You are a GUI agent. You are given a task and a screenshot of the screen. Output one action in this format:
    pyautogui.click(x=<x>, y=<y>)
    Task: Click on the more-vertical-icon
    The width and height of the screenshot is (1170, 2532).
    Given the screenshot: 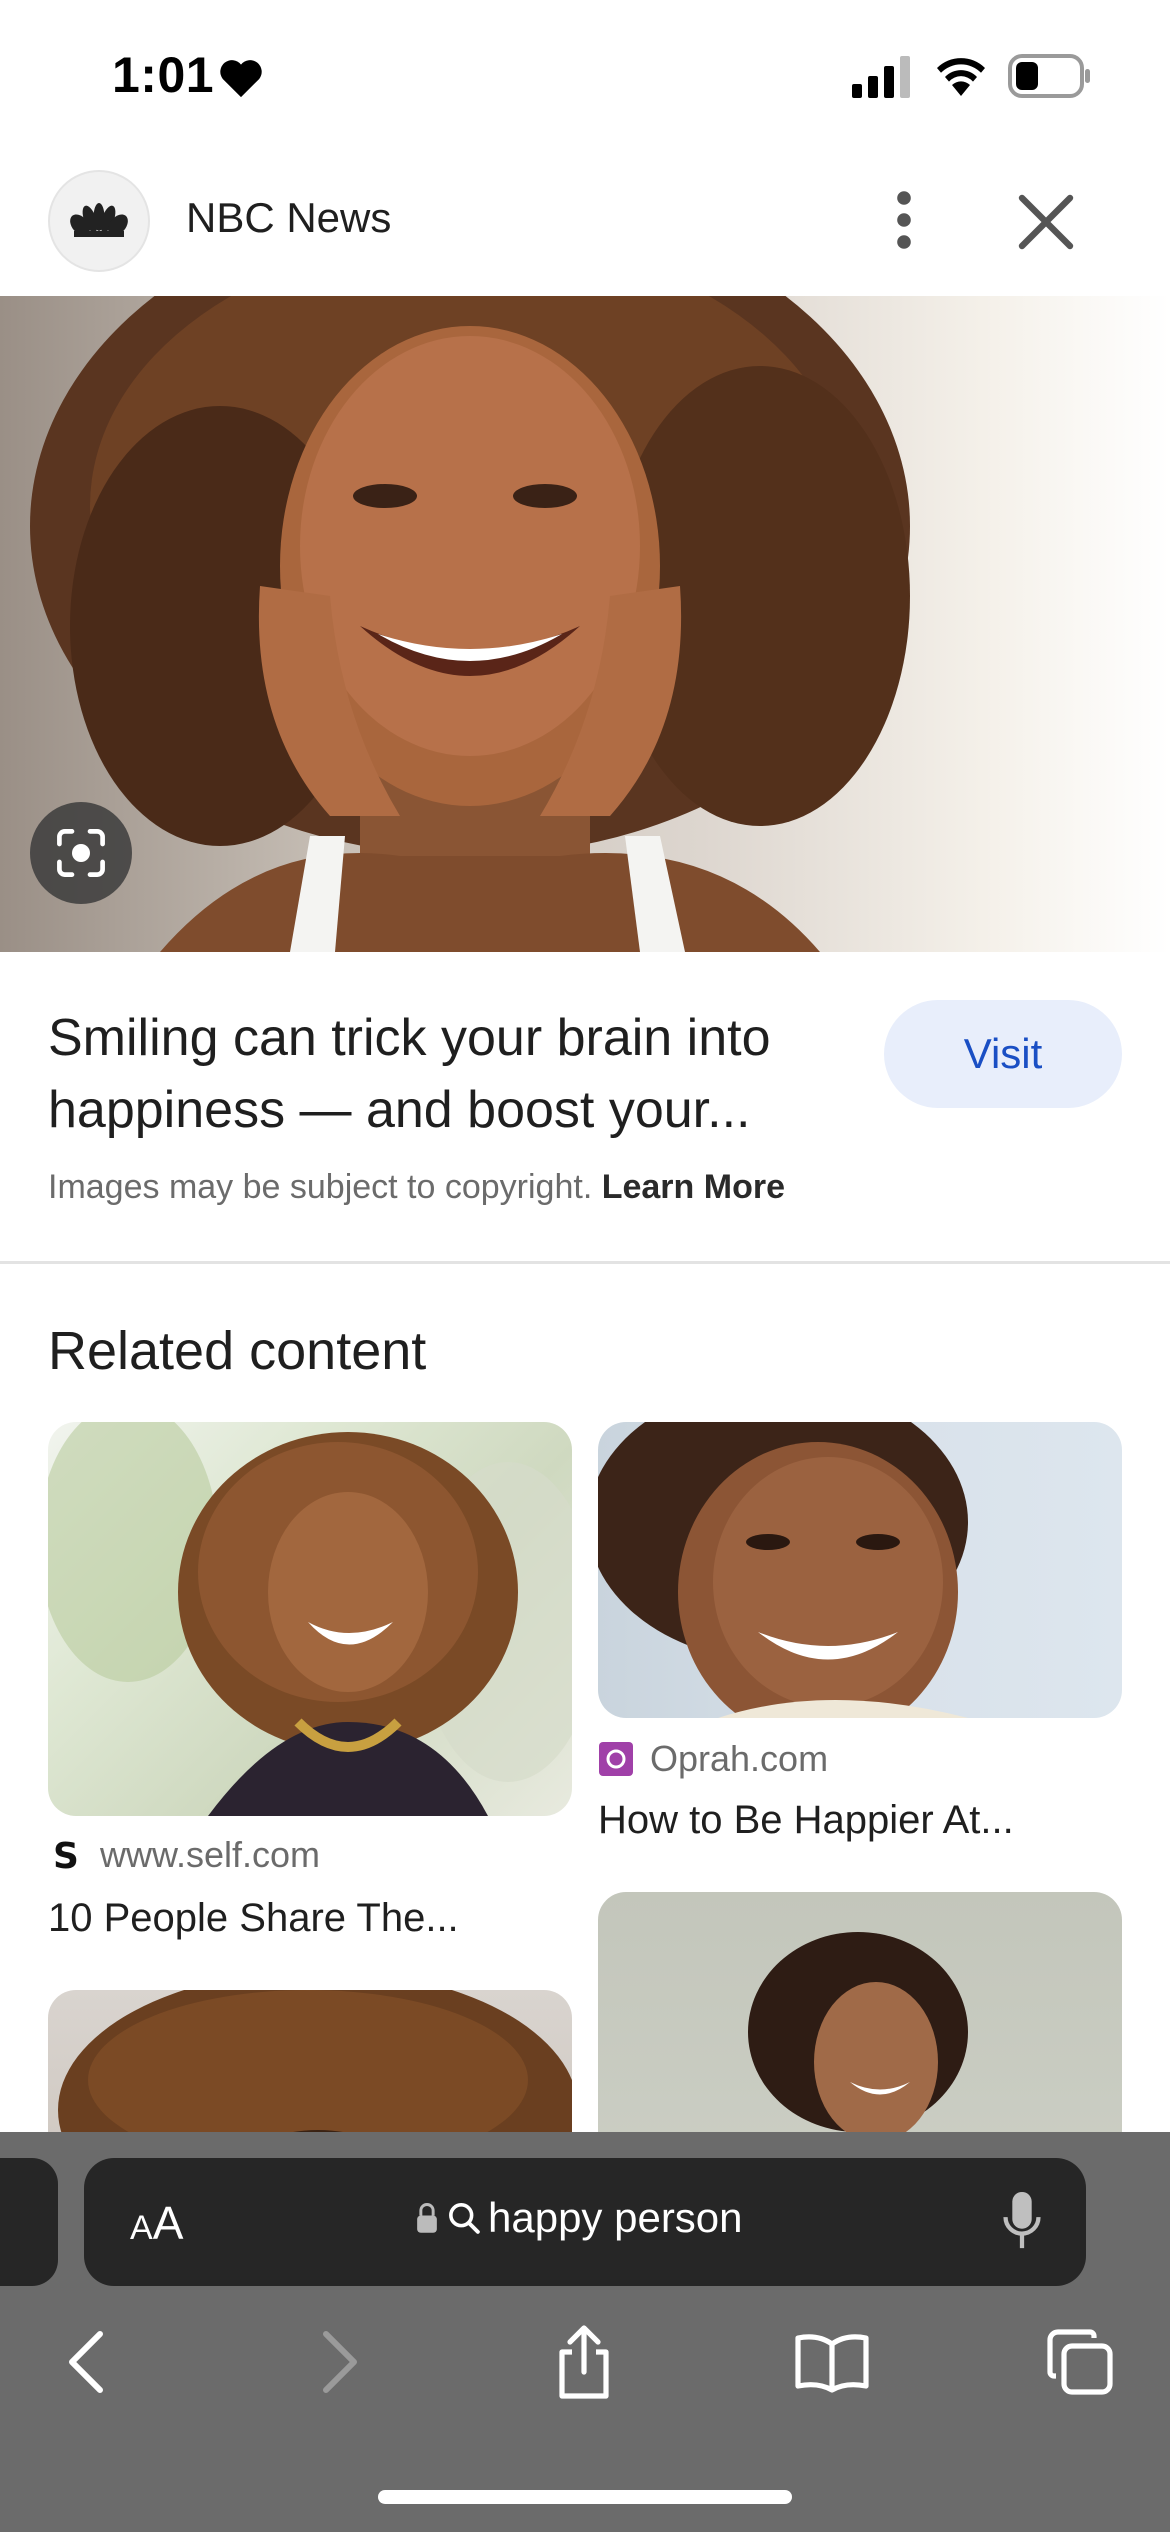 What is the action you would take?
    pyautogui.click(x=904, y=220)
    